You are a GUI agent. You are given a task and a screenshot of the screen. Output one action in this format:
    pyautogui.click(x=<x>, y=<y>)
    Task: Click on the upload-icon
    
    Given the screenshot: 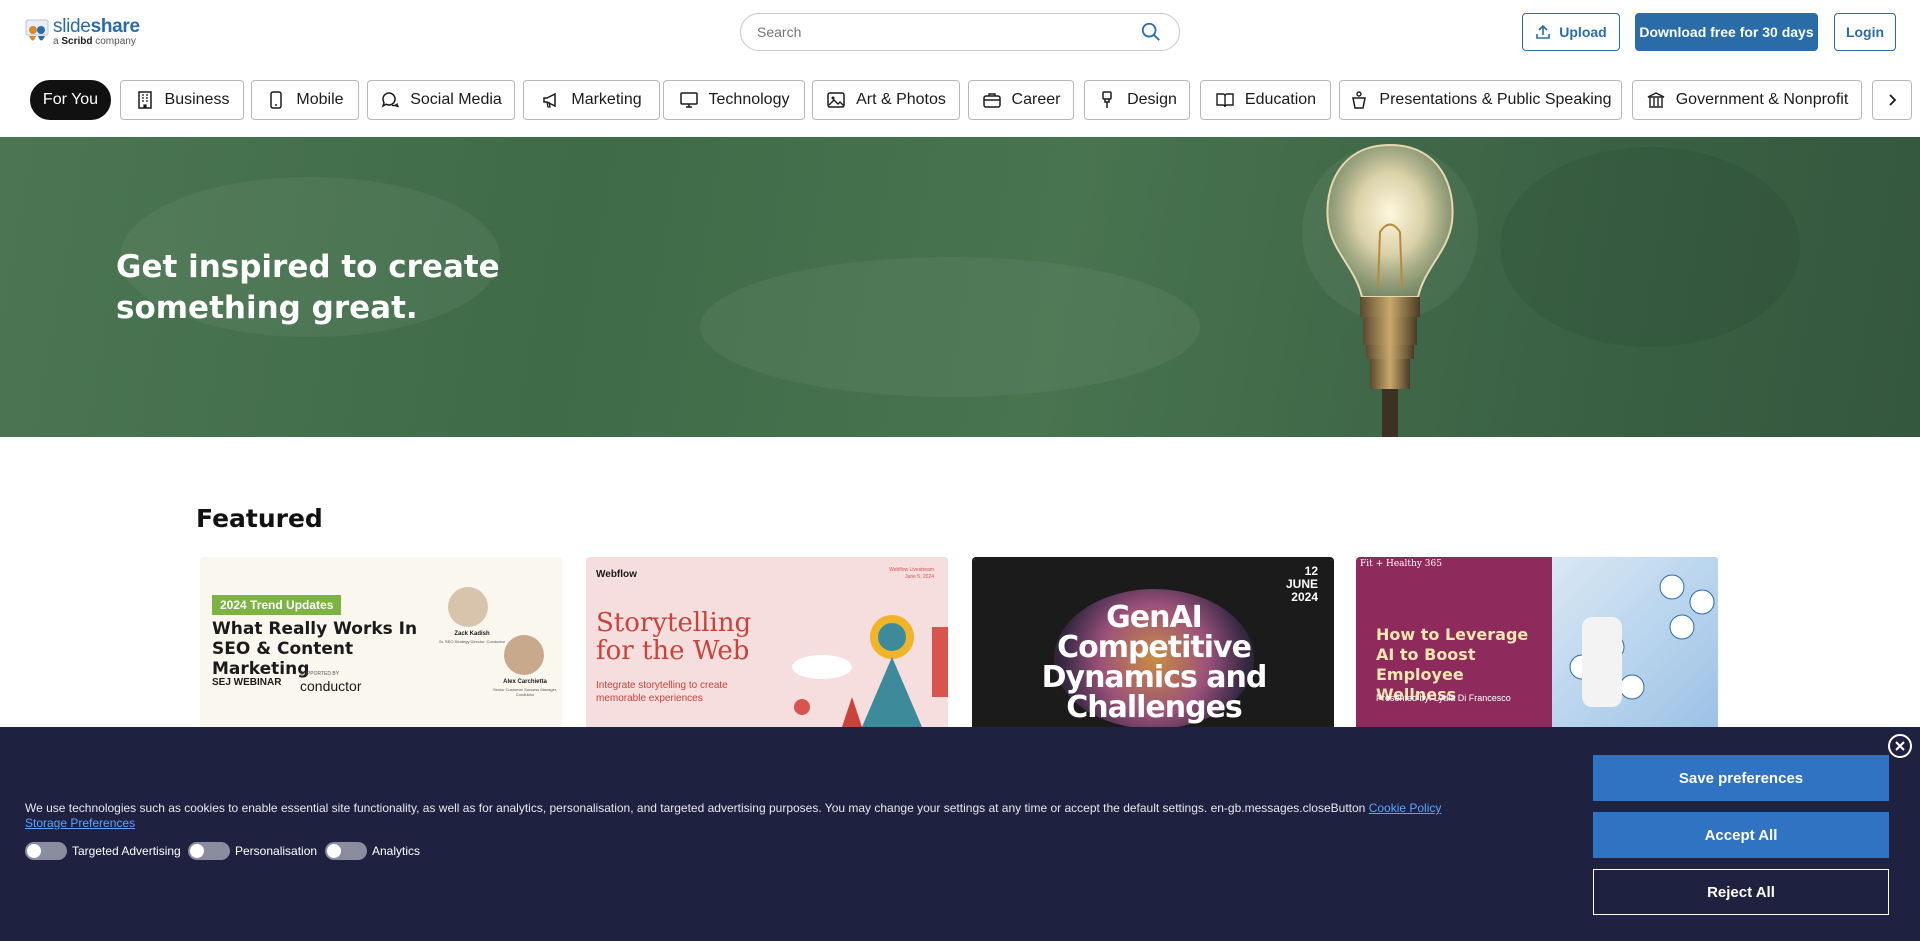 What is the action you would take?
    pyautogui.click(x=1543, y=31)
    